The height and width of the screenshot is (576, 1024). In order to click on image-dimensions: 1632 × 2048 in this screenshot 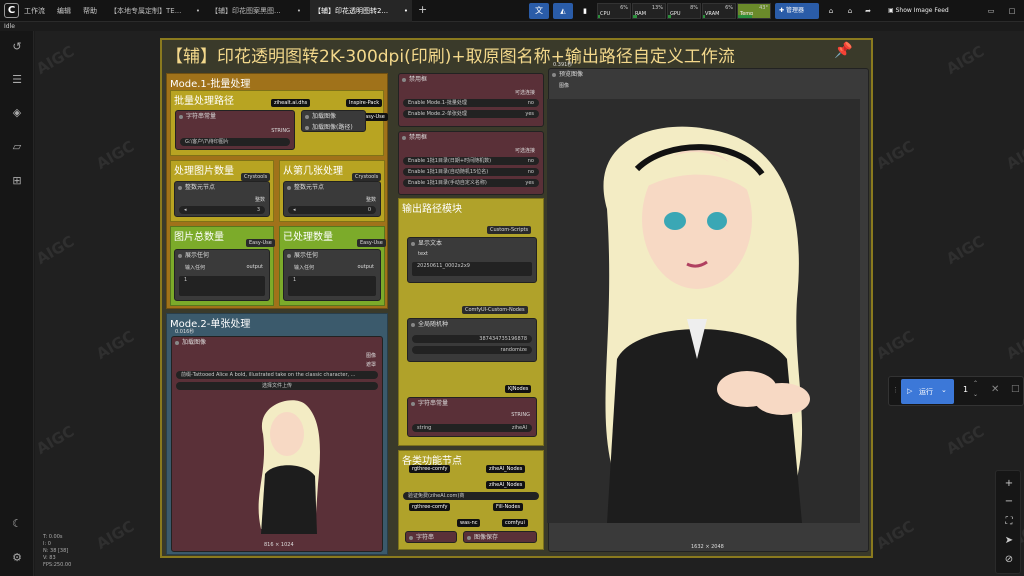, I will do `click(707, 547)`.